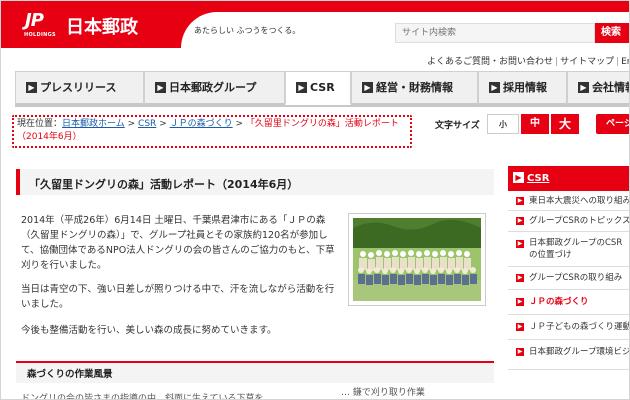  I want to click on sidebar-item-jp-forest: ▶ ＪＰの森づくり, so click(568, 302).